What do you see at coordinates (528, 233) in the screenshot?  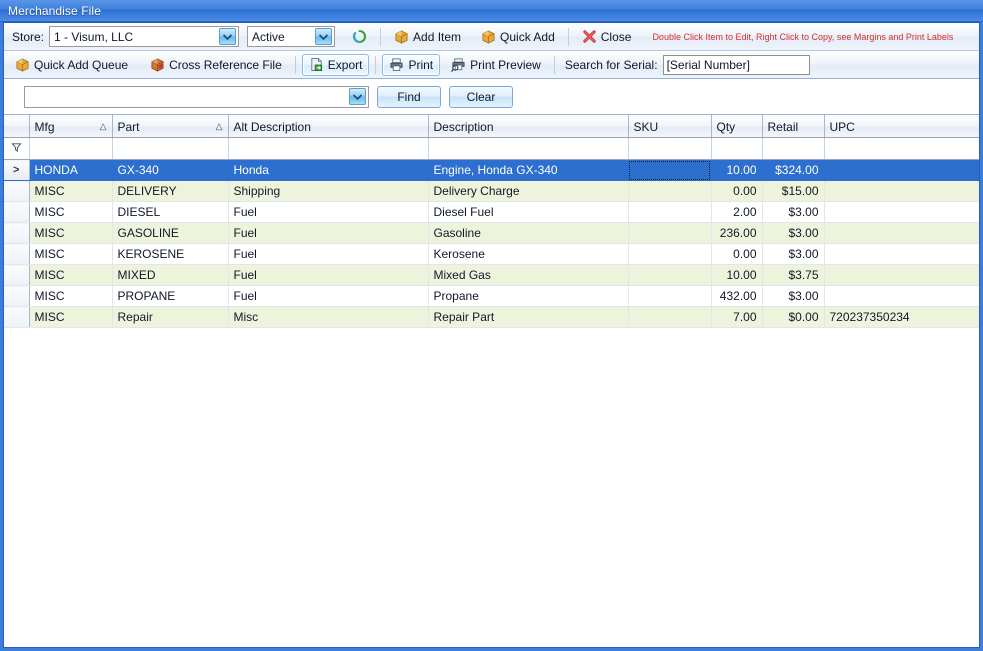 I see `cell-desc: Gasoline` at bounding box center [528, 233].